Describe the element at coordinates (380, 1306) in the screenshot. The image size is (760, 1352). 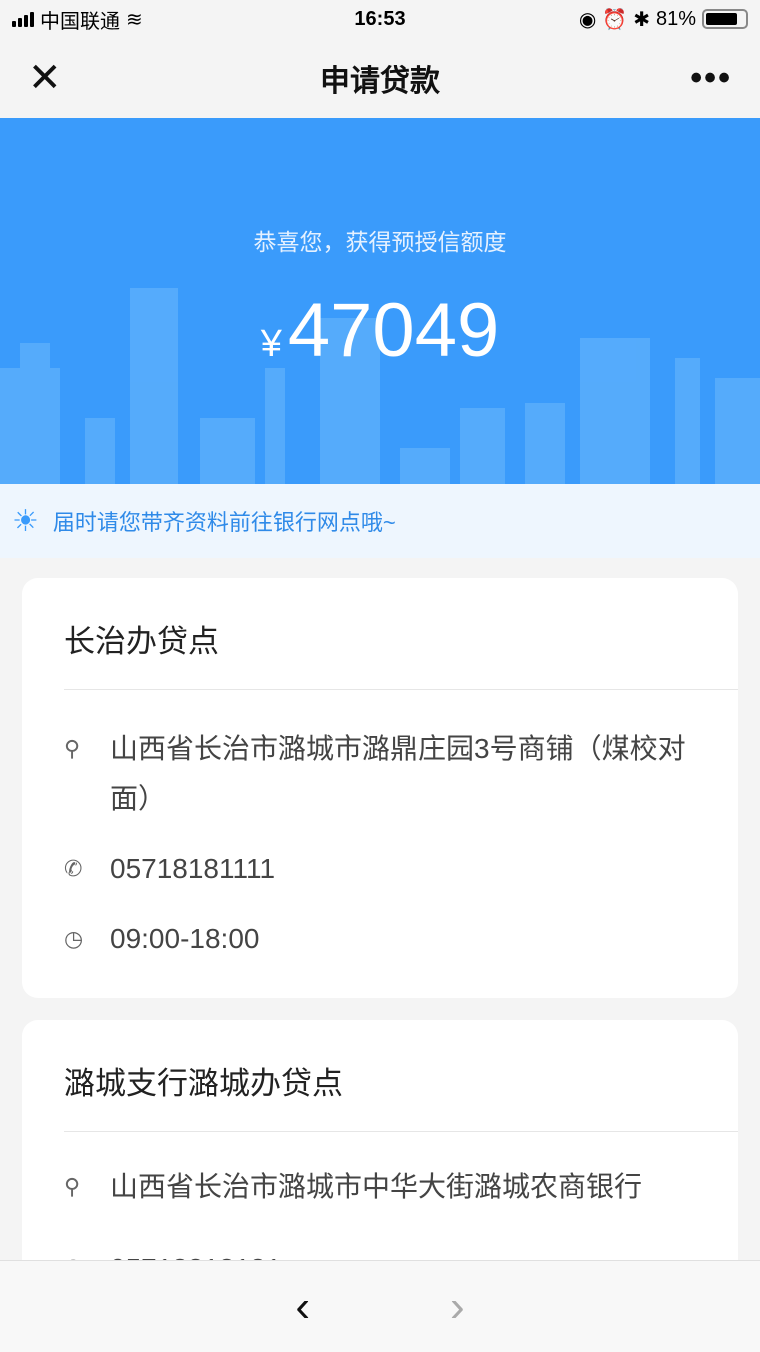
I see `browser-toolbar: ‹ ›` at that location.